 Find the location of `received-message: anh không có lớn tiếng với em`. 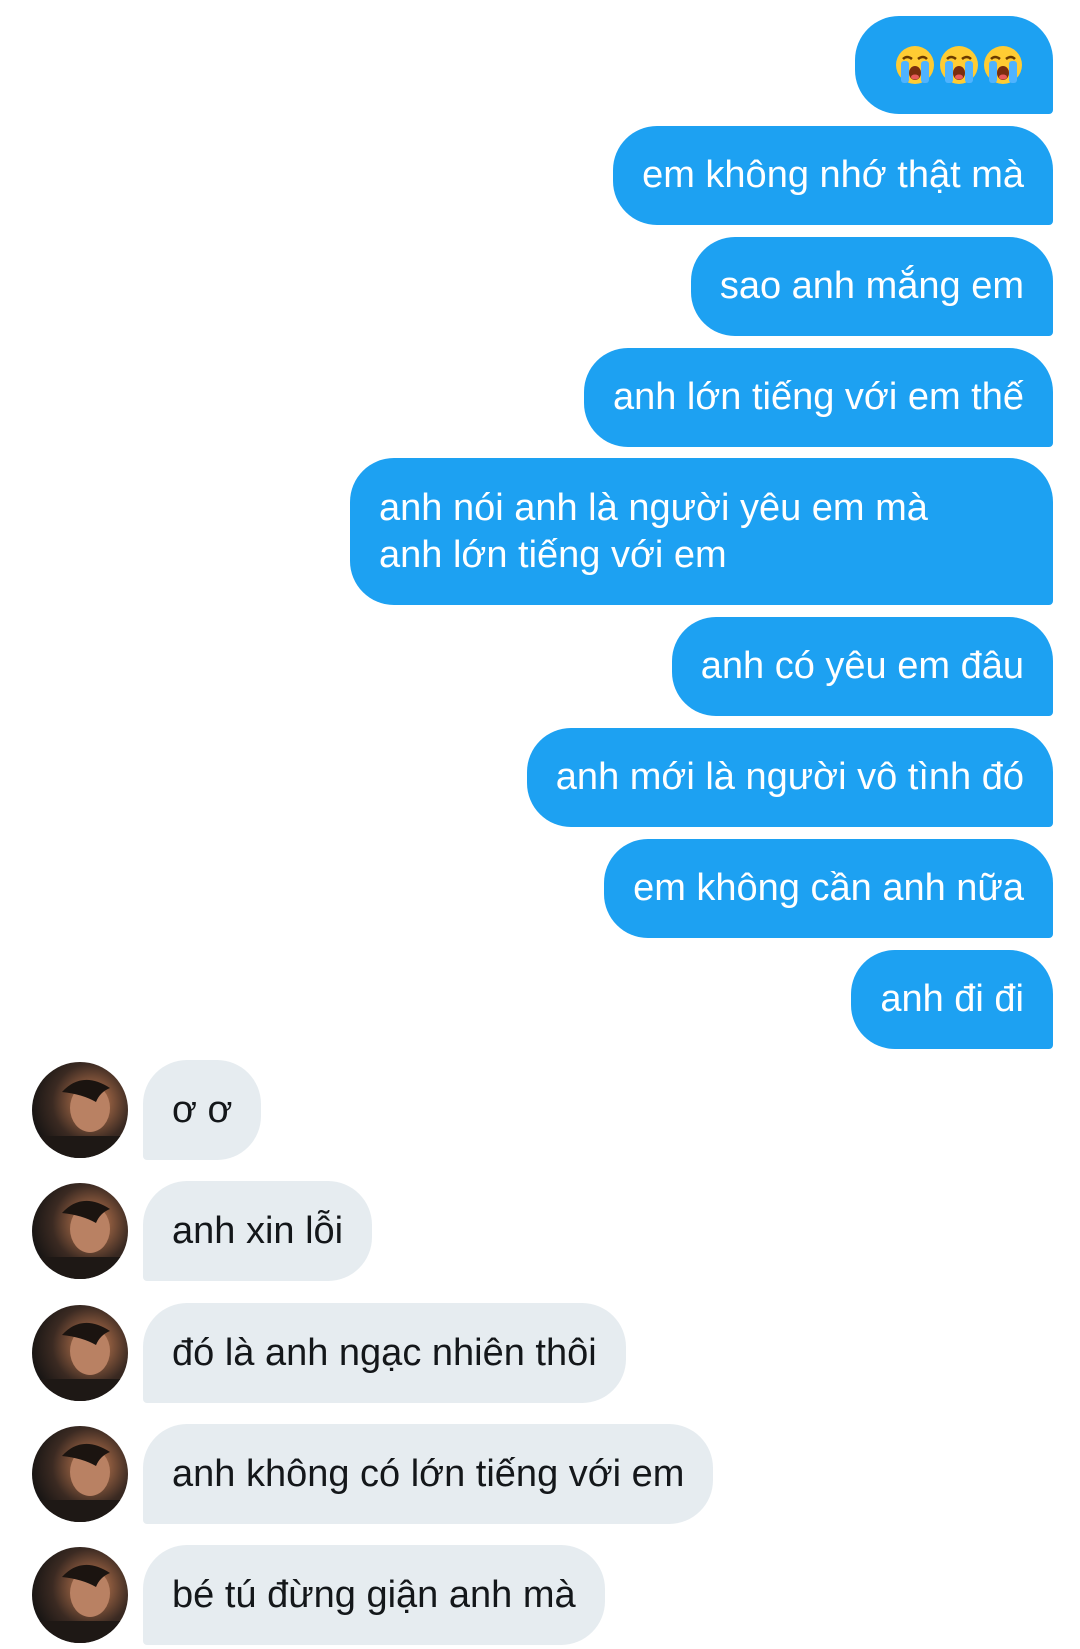

received-message: anh không có lớn tiếng với em is located at coordinates (428, 1474).